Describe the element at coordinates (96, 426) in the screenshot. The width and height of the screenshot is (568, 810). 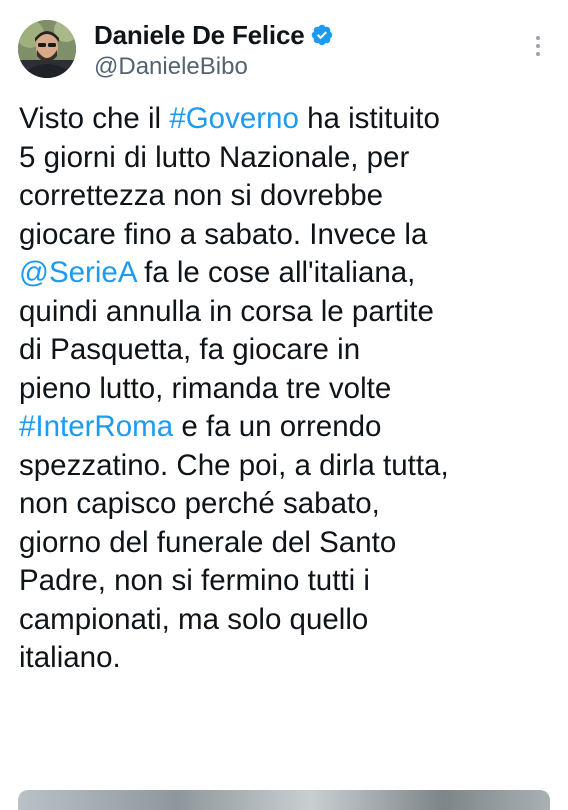
I see `hashtag-link: #InterRoma` at that location.